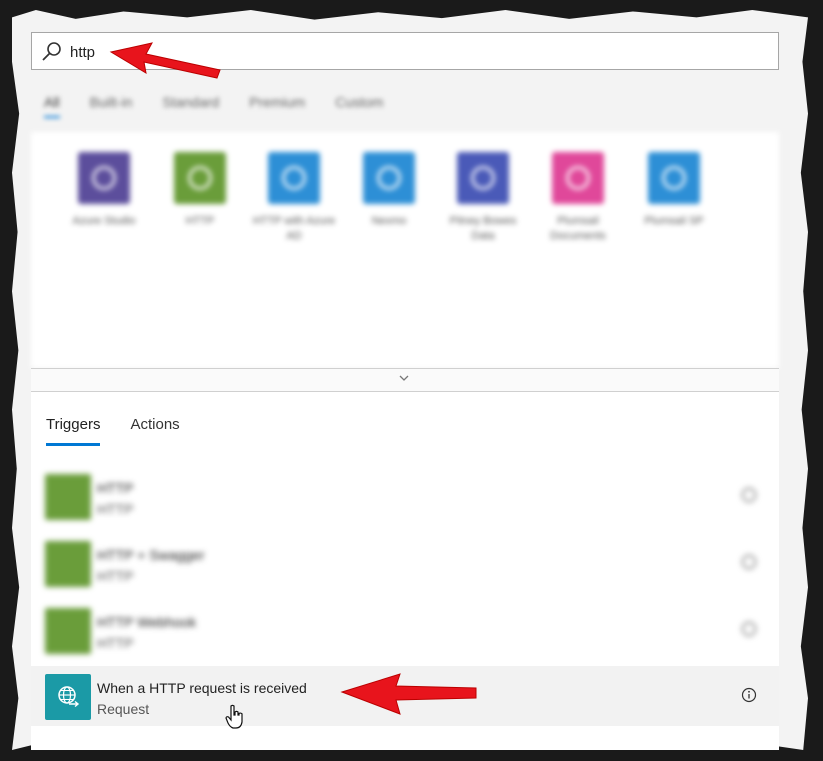 The image size is (823, 761). I want to click on tab-actions: Actions, so click(154, 431).